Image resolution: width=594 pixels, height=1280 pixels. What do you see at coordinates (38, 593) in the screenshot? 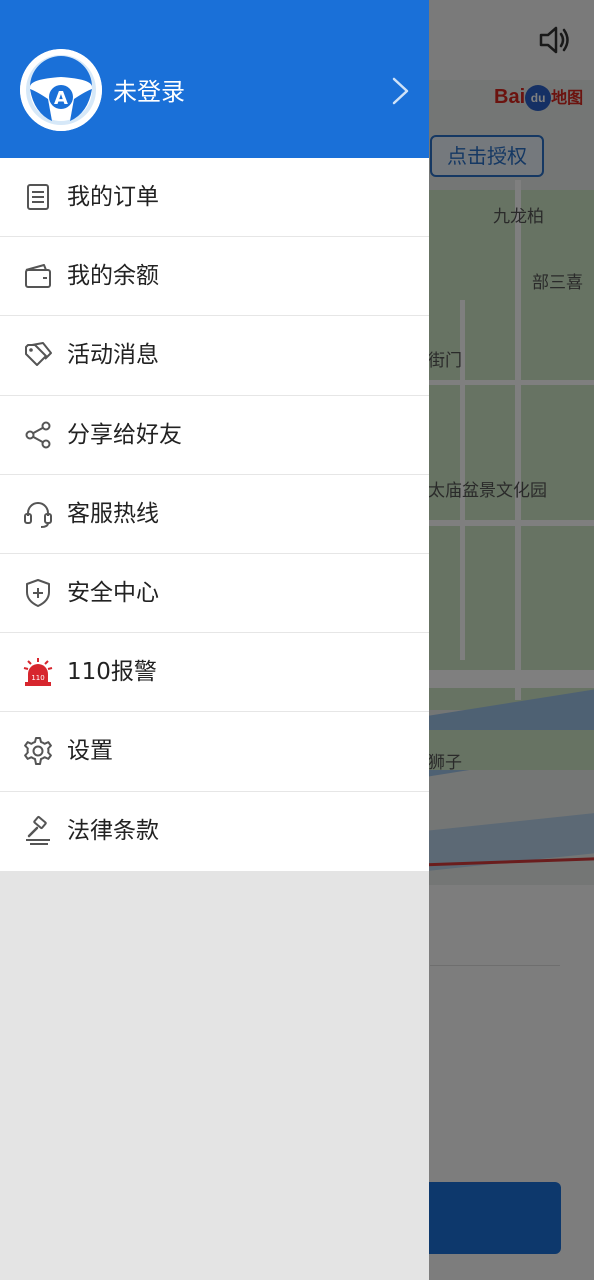
I see `shield-icon` at bounding box center [38, 593].